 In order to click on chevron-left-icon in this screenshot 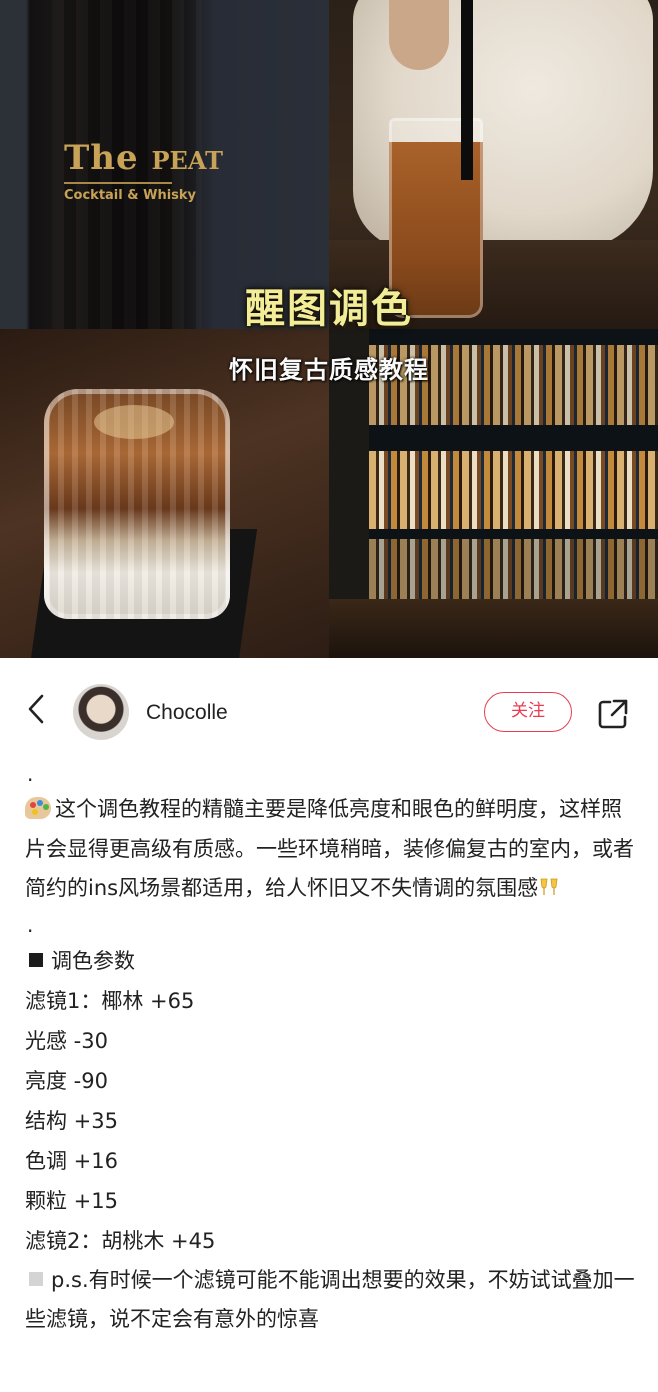, I will do `click(36, 709)`.